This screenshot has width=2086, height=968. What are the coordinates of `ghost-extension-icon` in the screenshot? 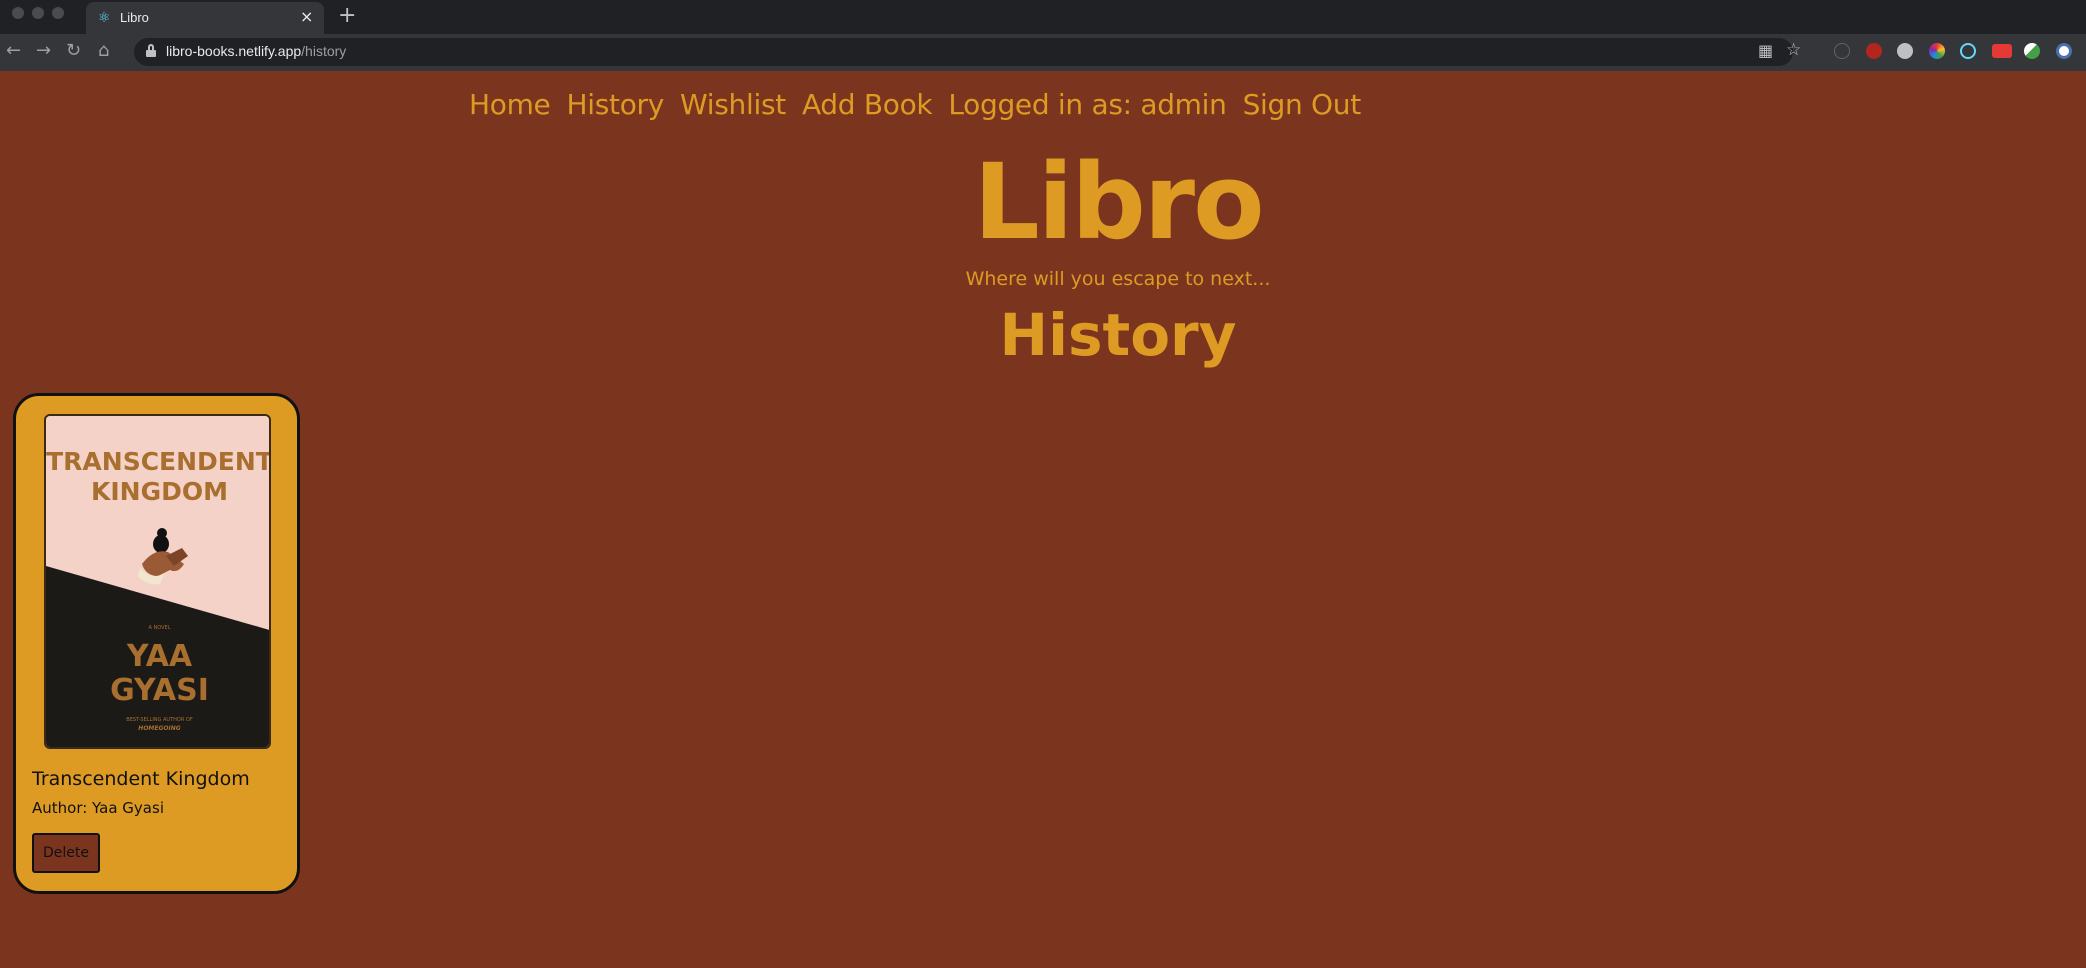 It's located at (1905, 51).